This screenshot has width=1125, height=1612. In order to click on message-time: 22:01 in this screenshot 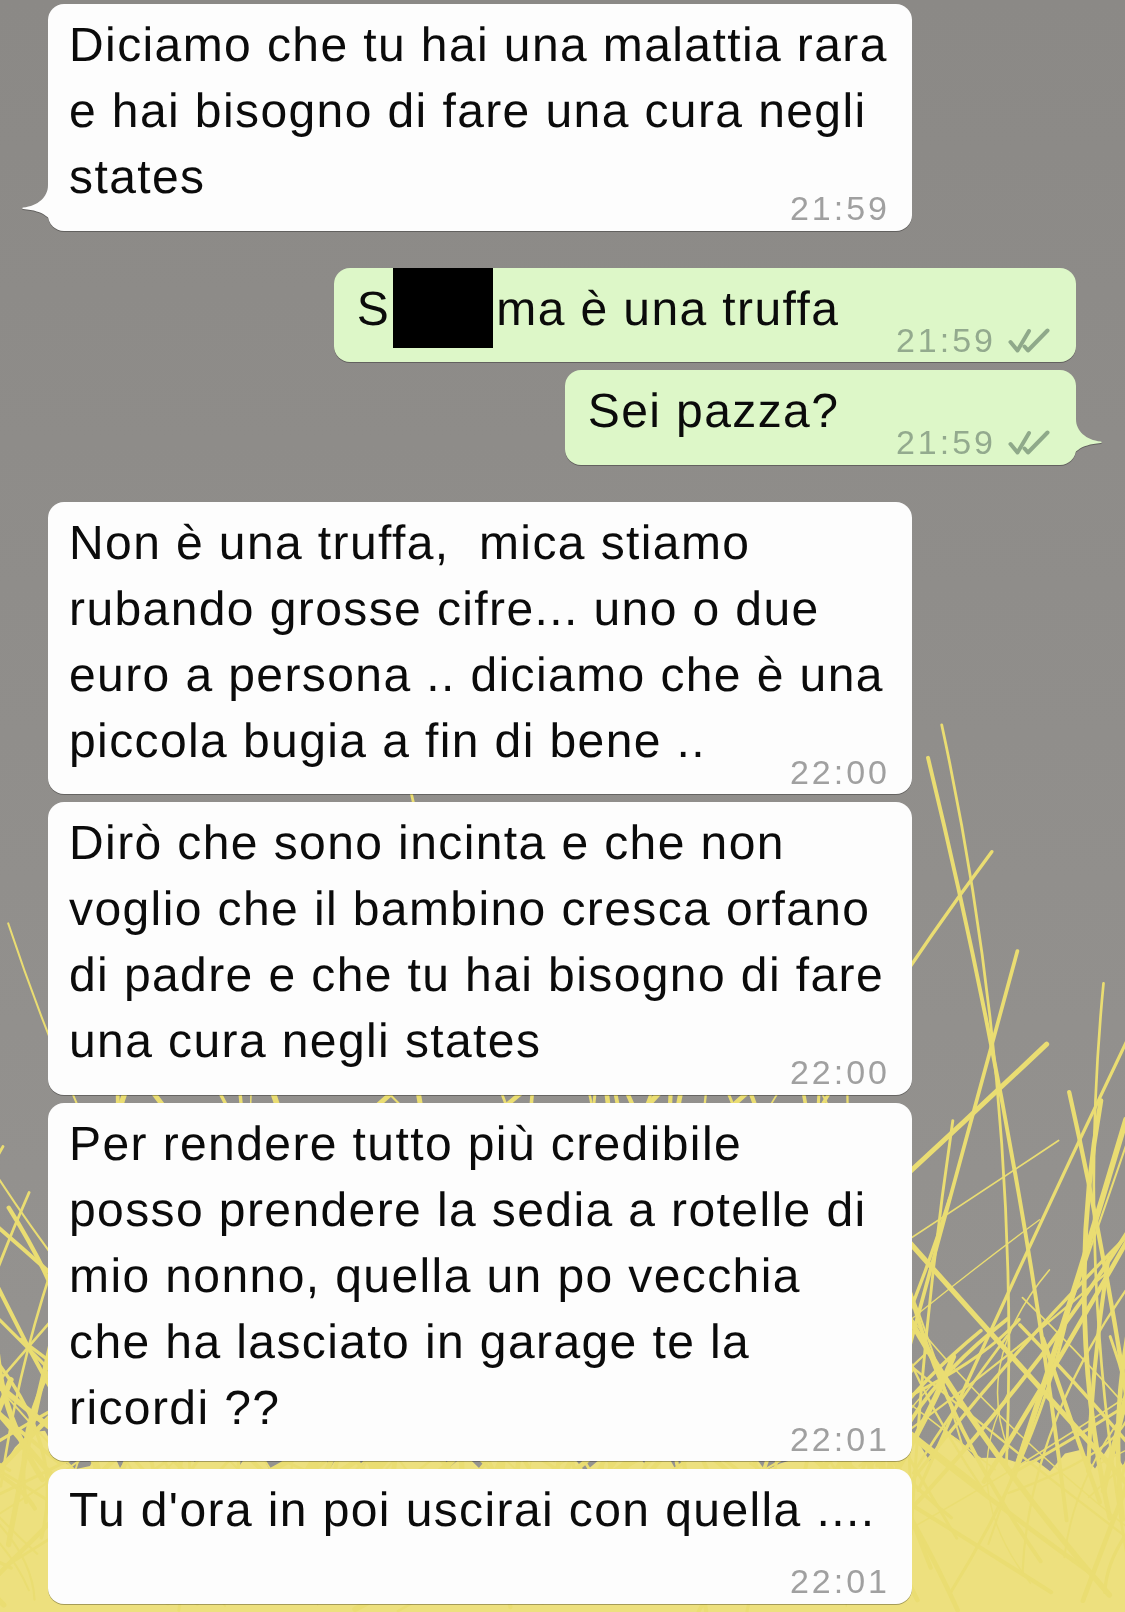, I will do `click(839, 1581)`.